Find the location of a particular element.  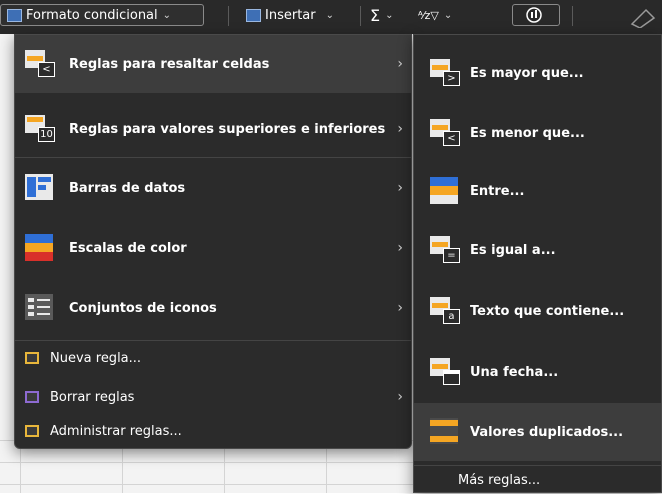

menu-item-data-bars: Barras de datos › is located at coordinates (213, 188).